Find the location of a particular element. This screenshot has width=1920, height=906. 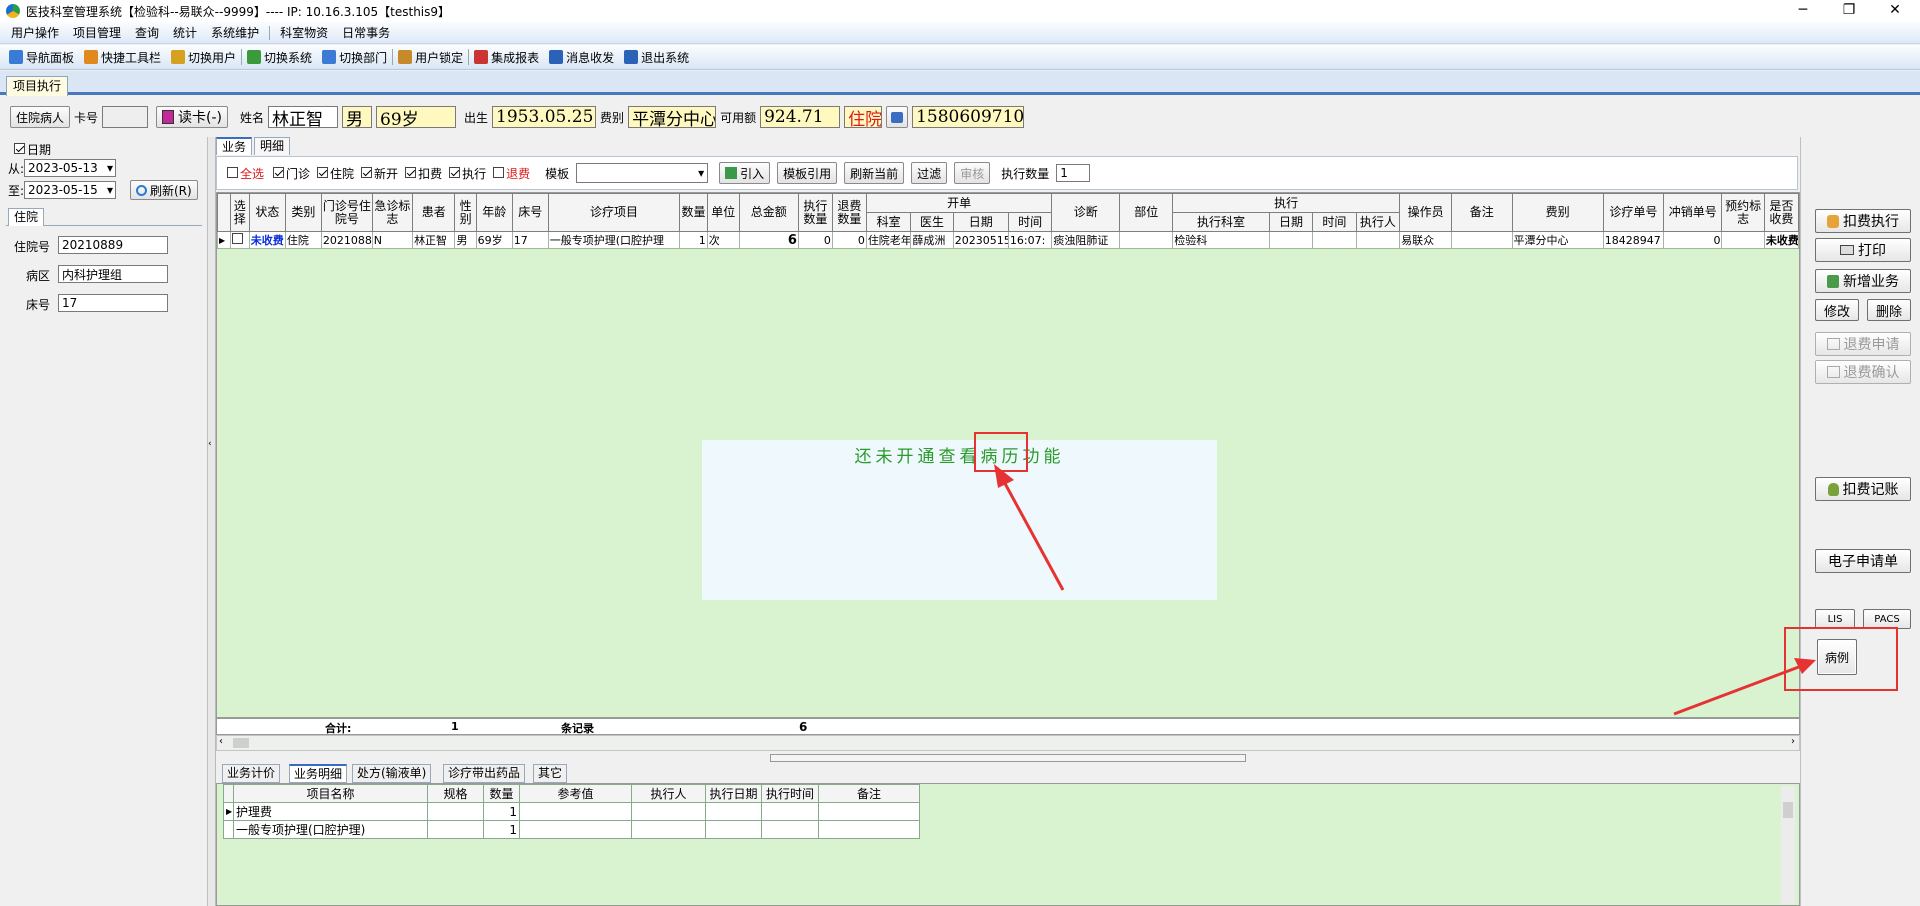

grid-header-qty: 数量 is located at coordinates (693, 212).